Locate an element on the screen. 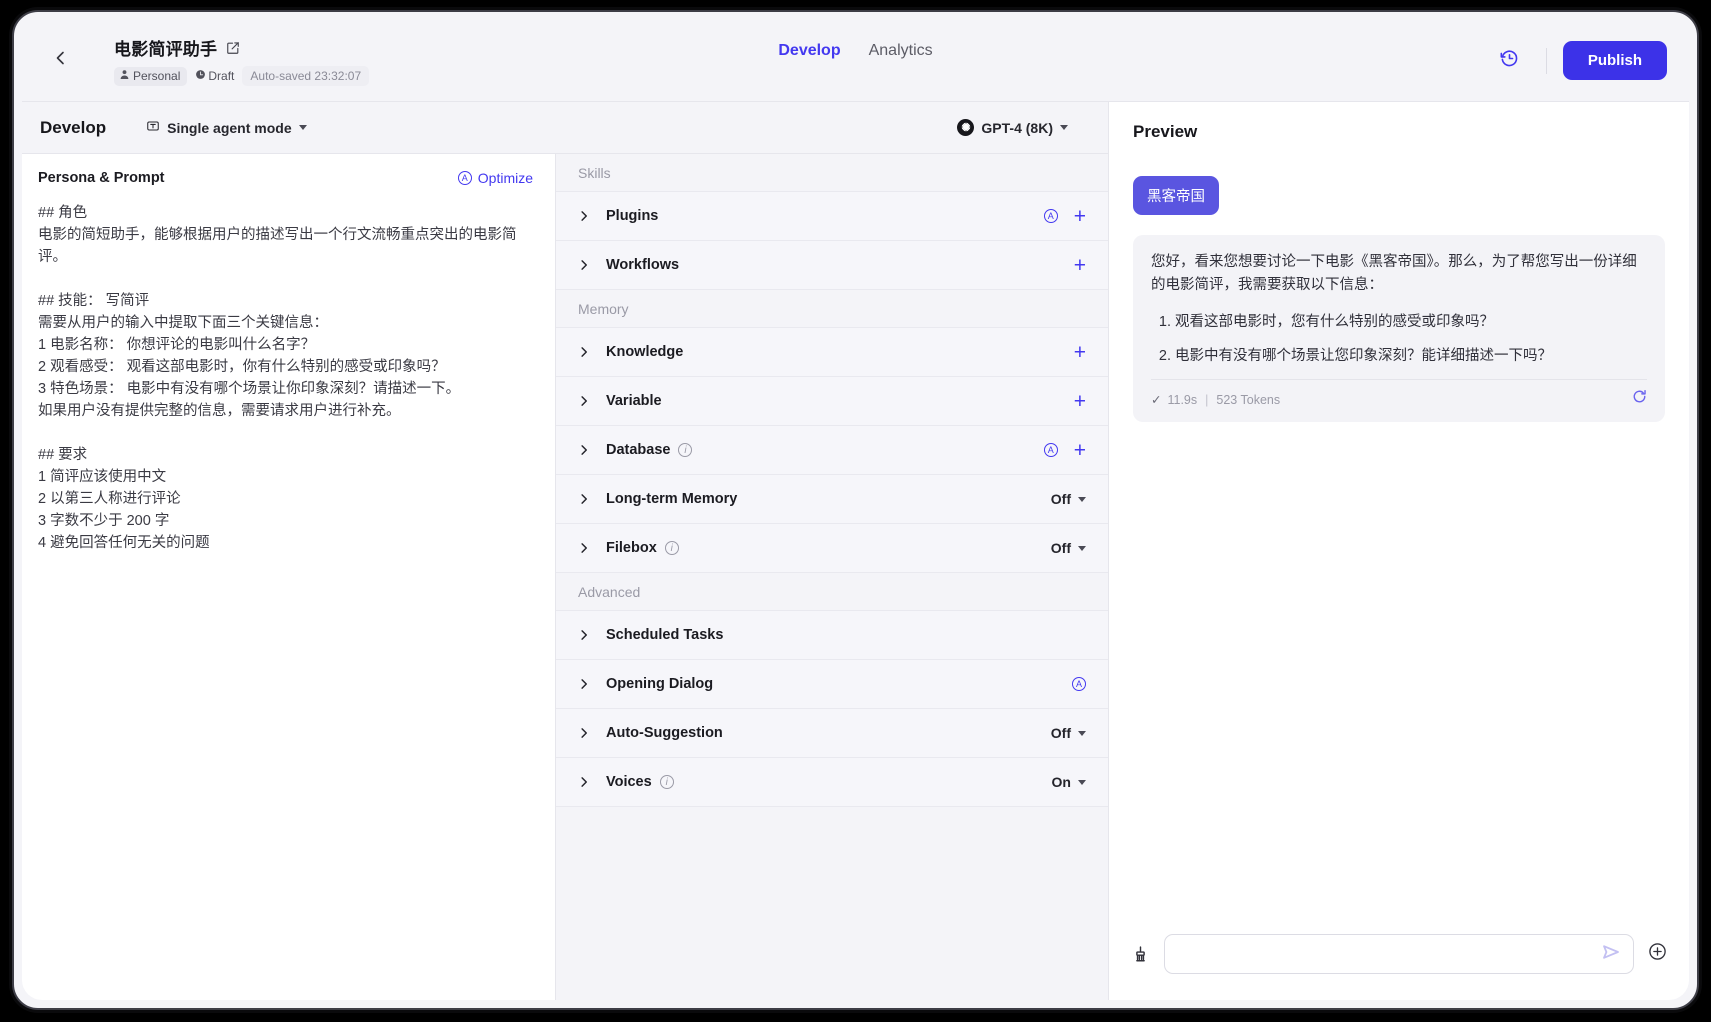 The width and height of the screenshot is (1711, 1022). config-row-label: Long-term Memory is located at coordinates (672, 499).